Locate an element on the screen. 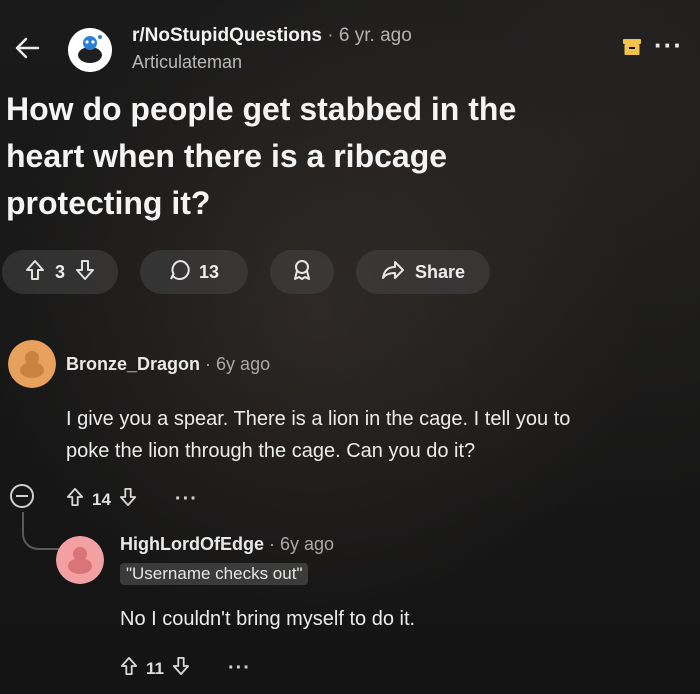 Image resolution: width=700 pixels, height=694 pixels. comment-vote-row: 11 ··· is located at coordinates (185, 668).